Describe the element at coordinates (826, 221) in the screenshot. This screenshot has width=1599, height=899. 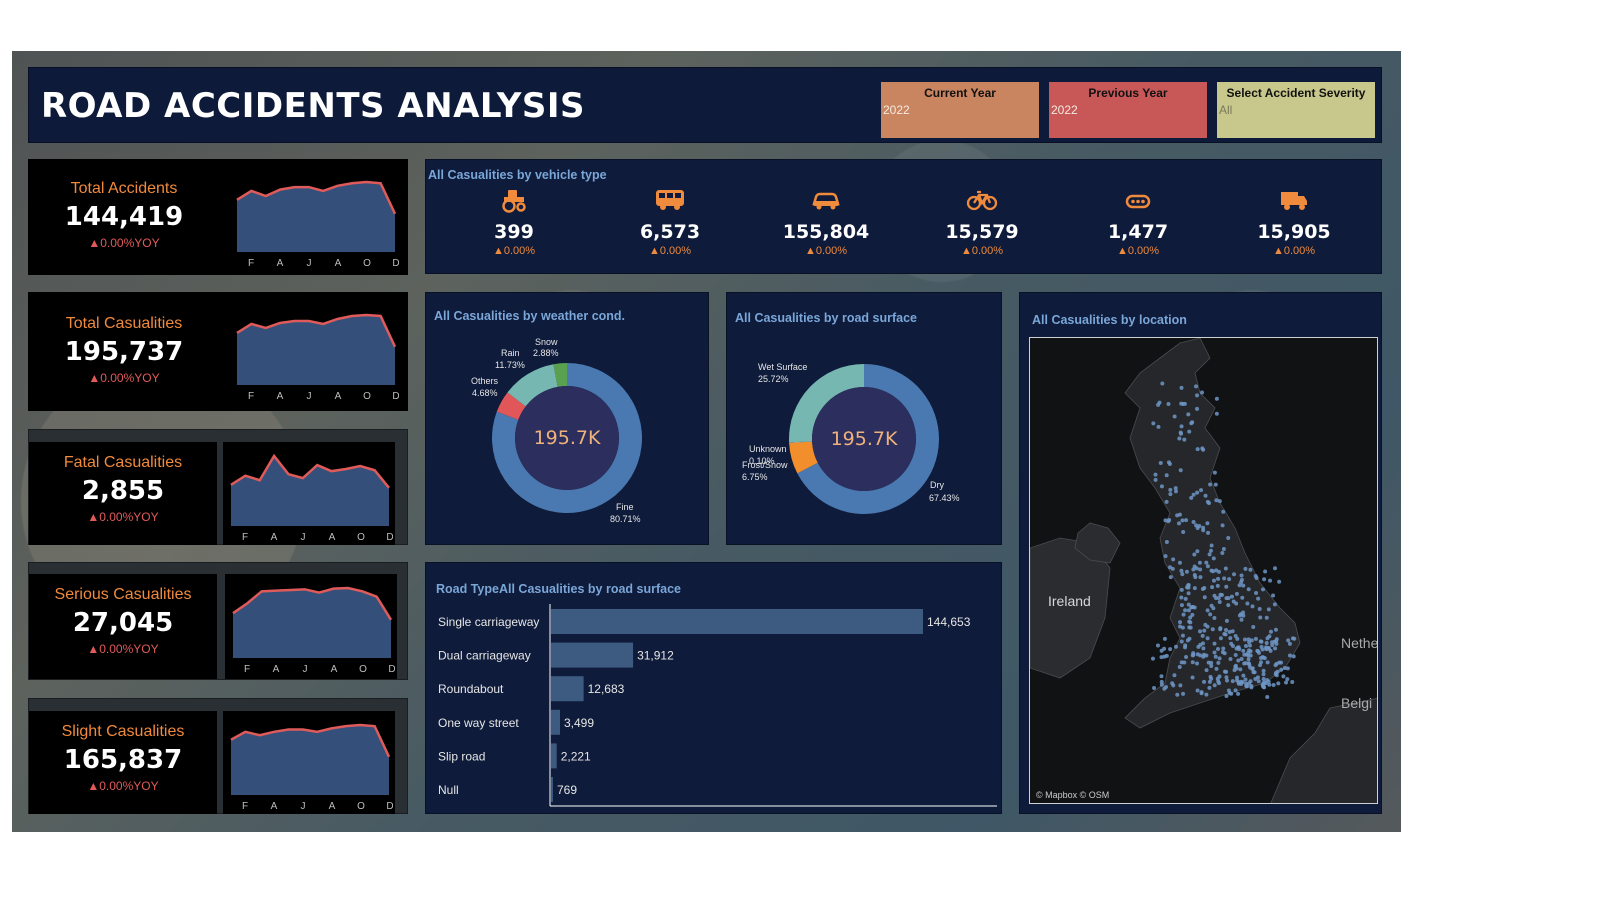
I see `vehicle-car: 155,804 ▲0.00%` at that location.